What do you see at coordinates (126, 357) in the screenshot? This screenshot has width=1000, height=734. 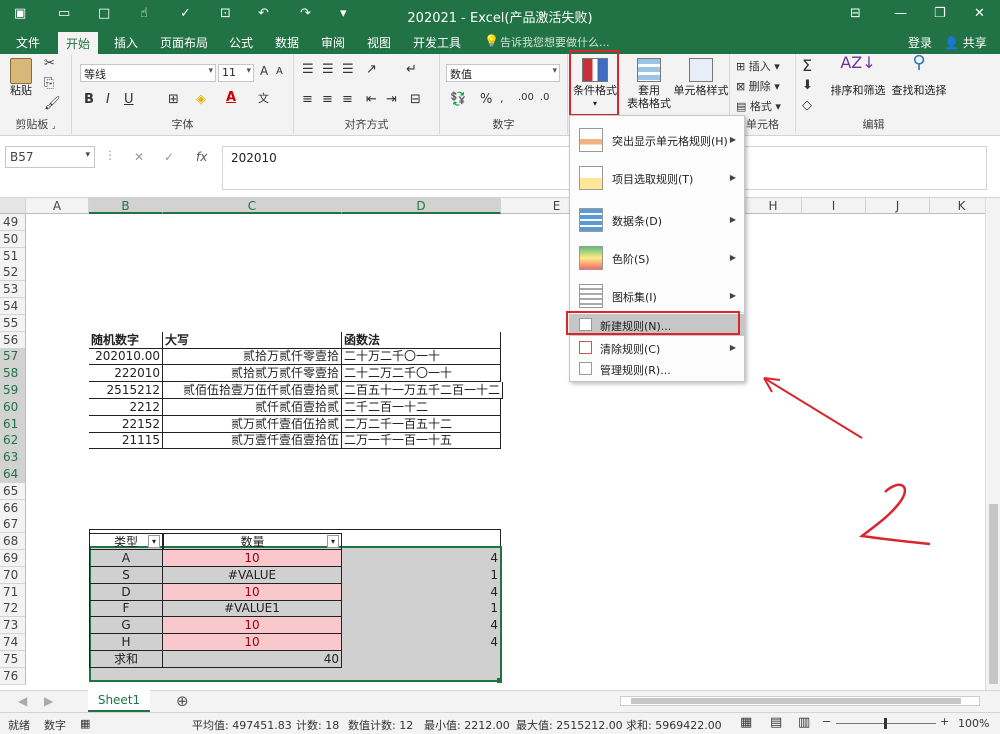 I see `table1-cell: 202010.00` at bounding box center [126, 357].